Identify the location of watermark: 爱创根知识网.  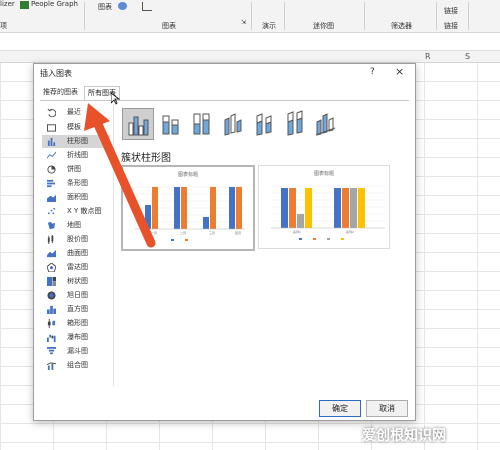
(404, 436).